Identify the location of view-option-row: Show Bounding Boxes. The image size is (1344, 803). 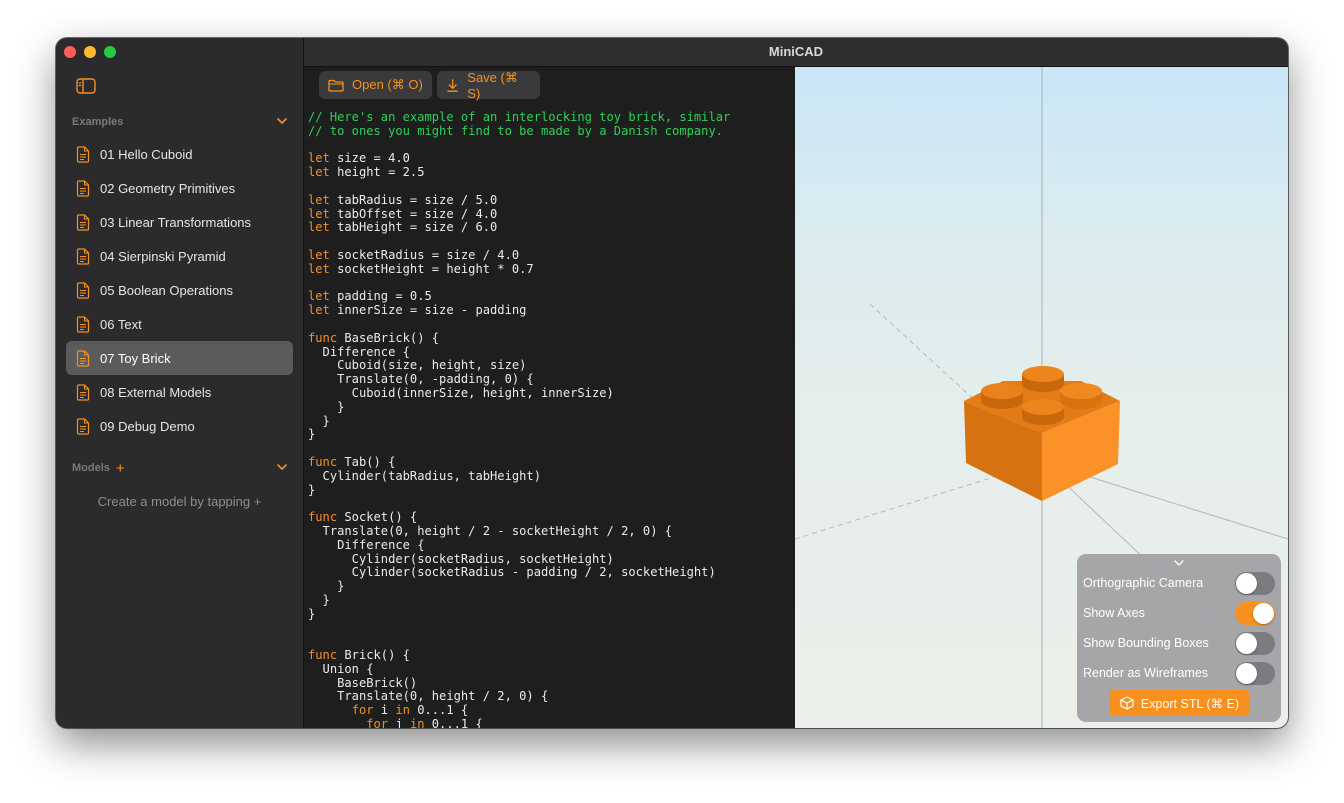
(1179, 643).